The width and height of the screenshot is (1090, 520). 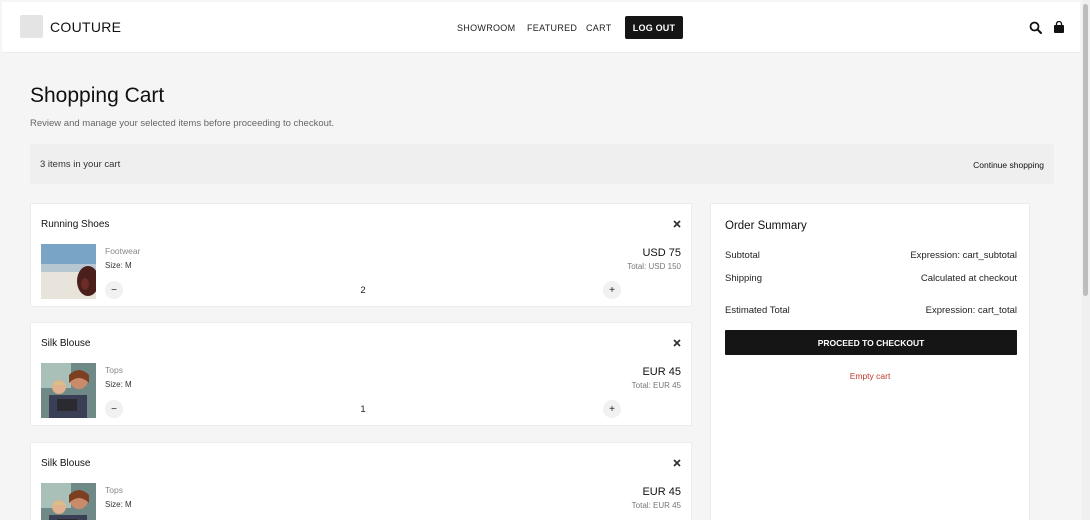 I want to click on item-total: Total: USD 150, so click(x=654, y=266).